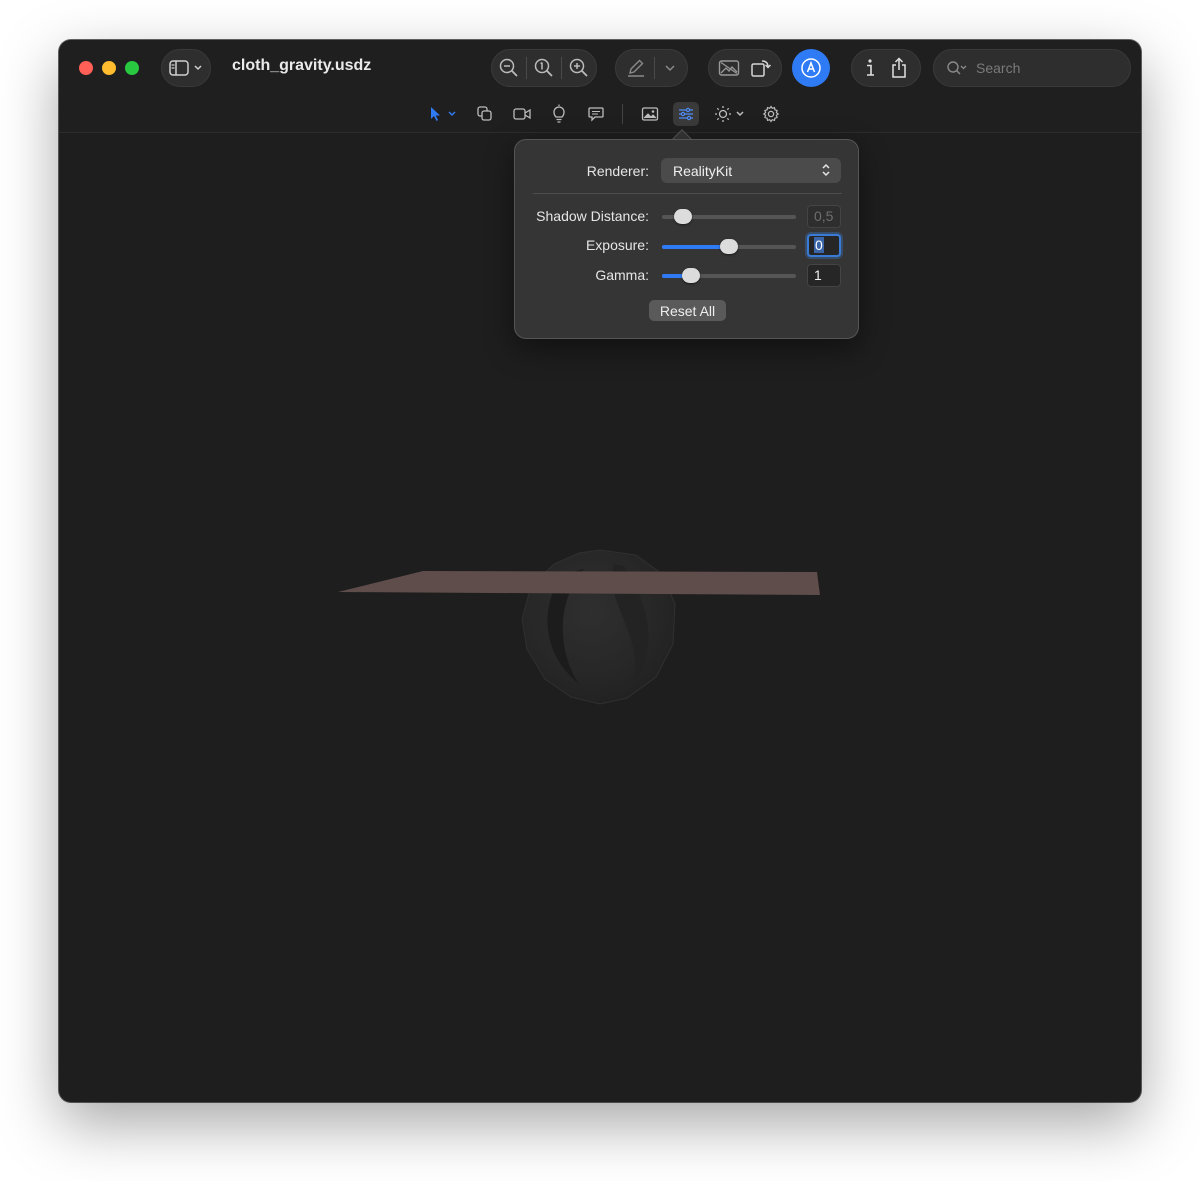  I want to click on titlebar: cloth_gravity.usdz, so click(600, 86).